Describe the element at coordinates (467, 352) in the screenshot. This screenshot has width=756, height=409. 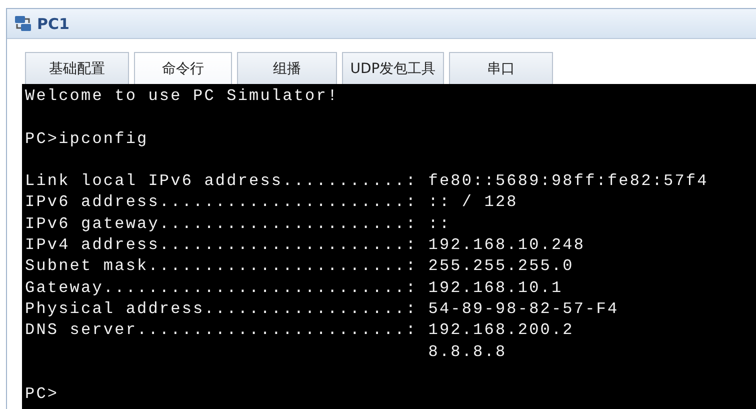
I see `console-line: 8.8.8.8` at that location.